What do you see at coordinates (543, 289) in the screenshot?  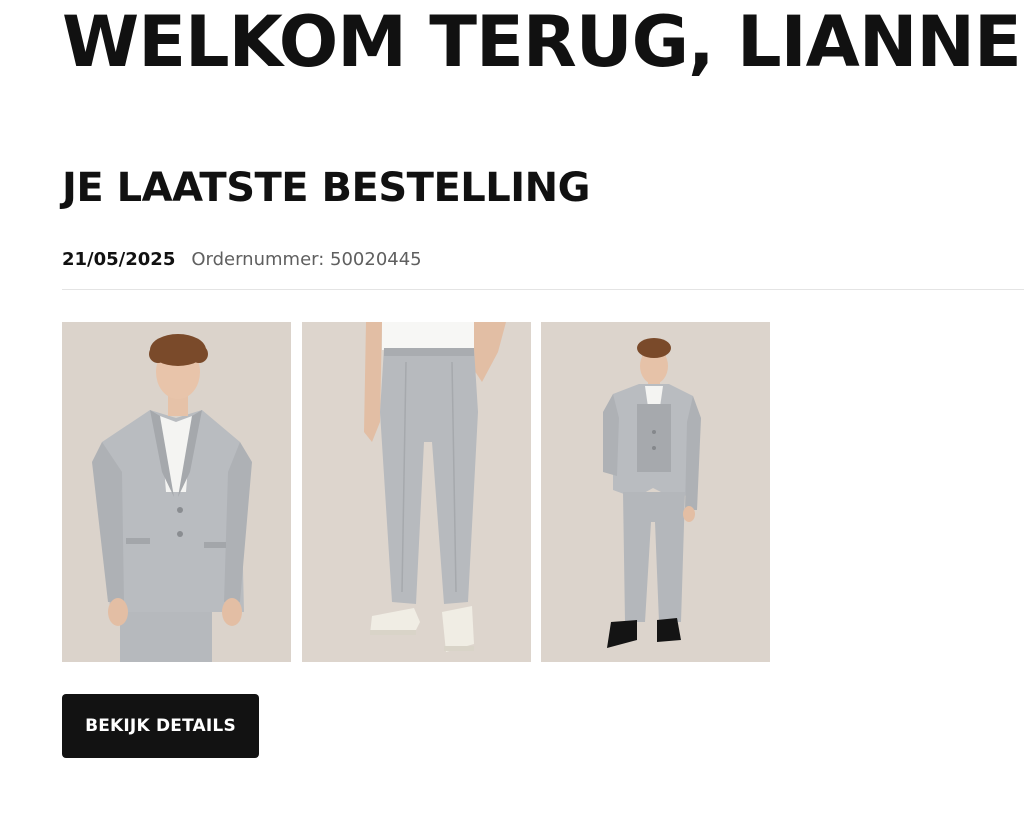 I see `divider` at bounding box center [543, 289].